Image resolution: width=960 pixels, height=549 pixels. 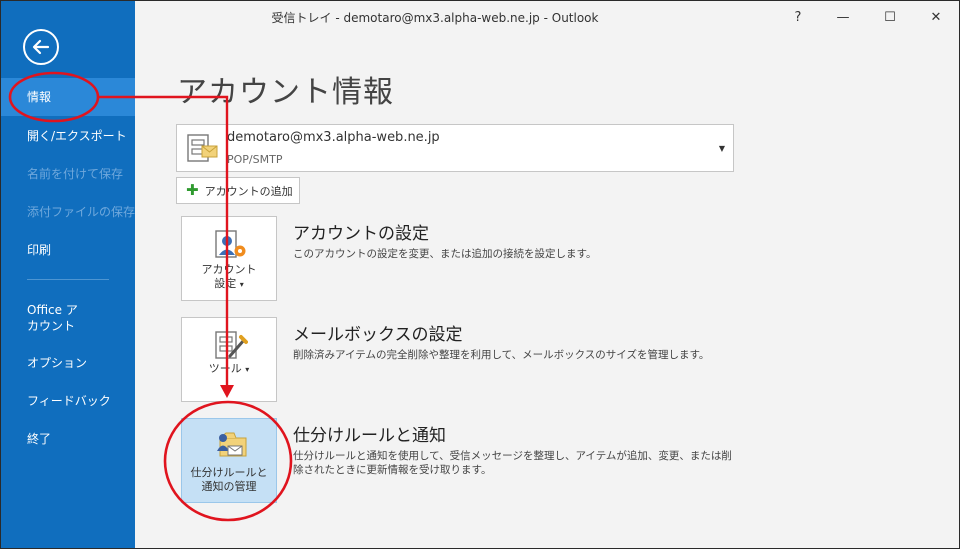 I want to click on dropdown-caret-icon: ▼, so click(x=721, y=148).